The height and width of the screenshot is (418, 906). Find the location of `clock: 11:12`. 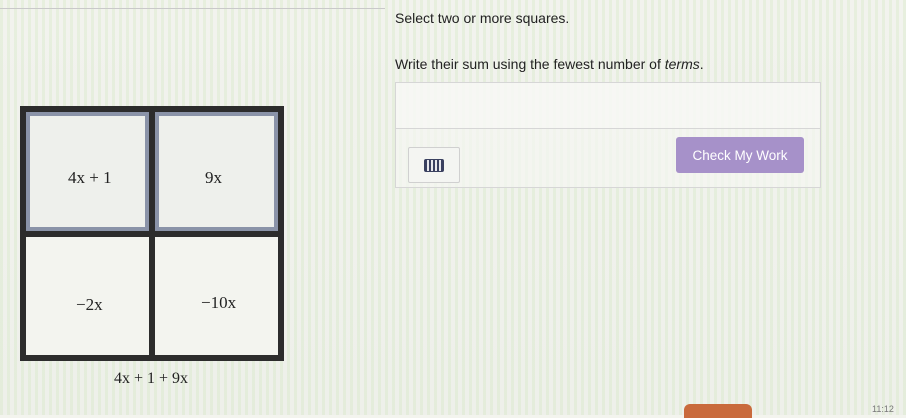

clock: 11:12 is located at coordinates (883, 409).